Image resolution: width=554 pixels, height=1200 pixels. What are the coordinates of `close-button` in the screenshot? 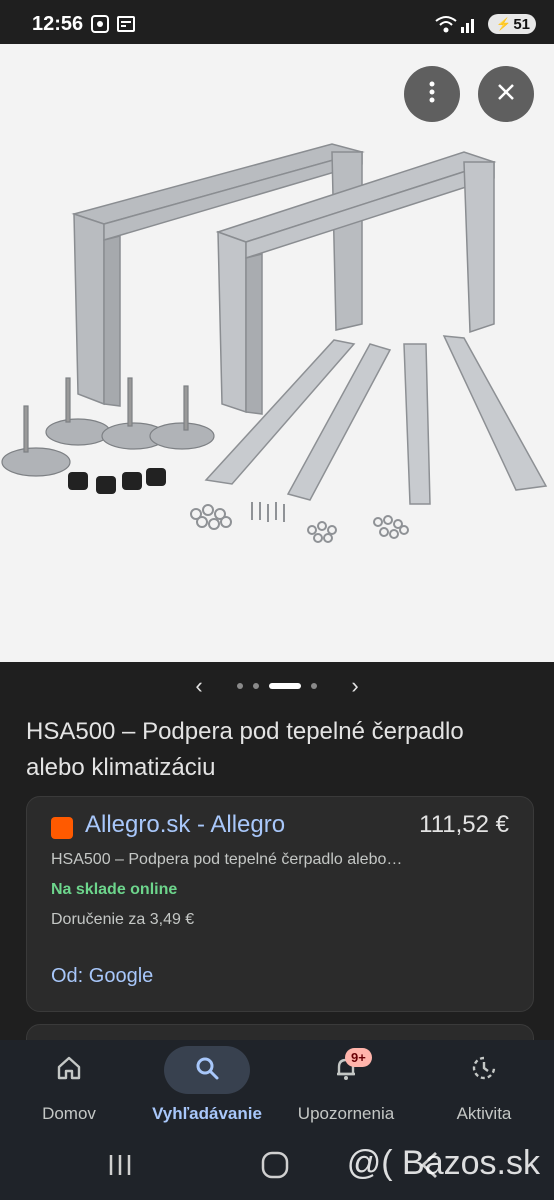 It's located at (506, 94).